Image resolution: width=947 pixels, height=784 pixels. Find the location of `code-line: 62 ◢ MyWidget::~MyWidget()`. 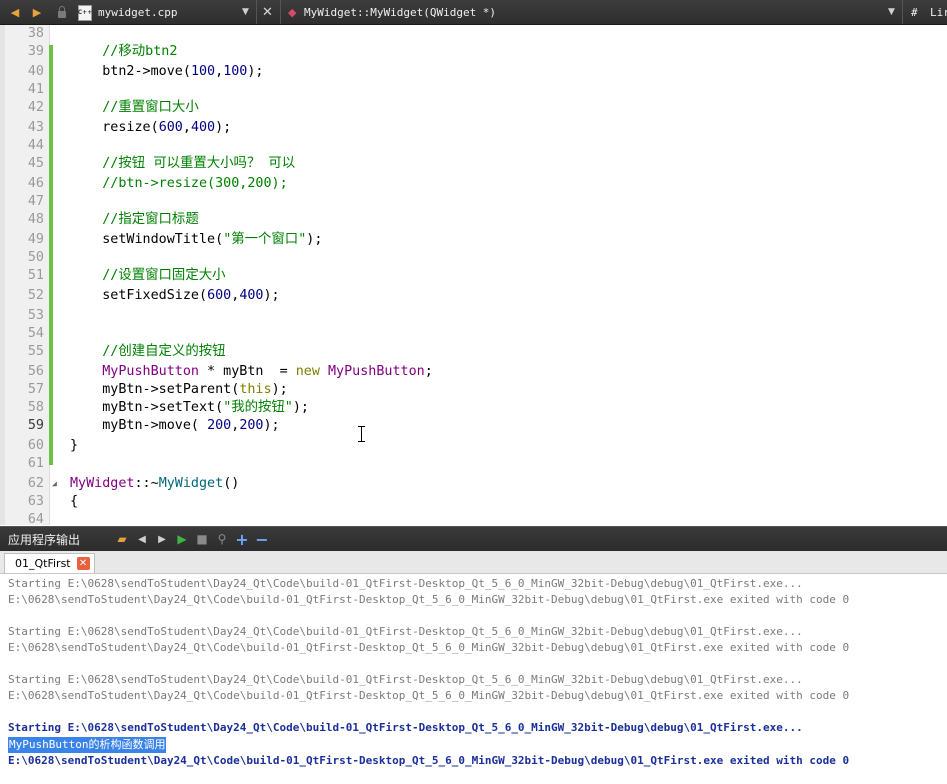

code-line: 62 ◢ MyWidget::~MyWidget() is located at coordinates (473, 484).